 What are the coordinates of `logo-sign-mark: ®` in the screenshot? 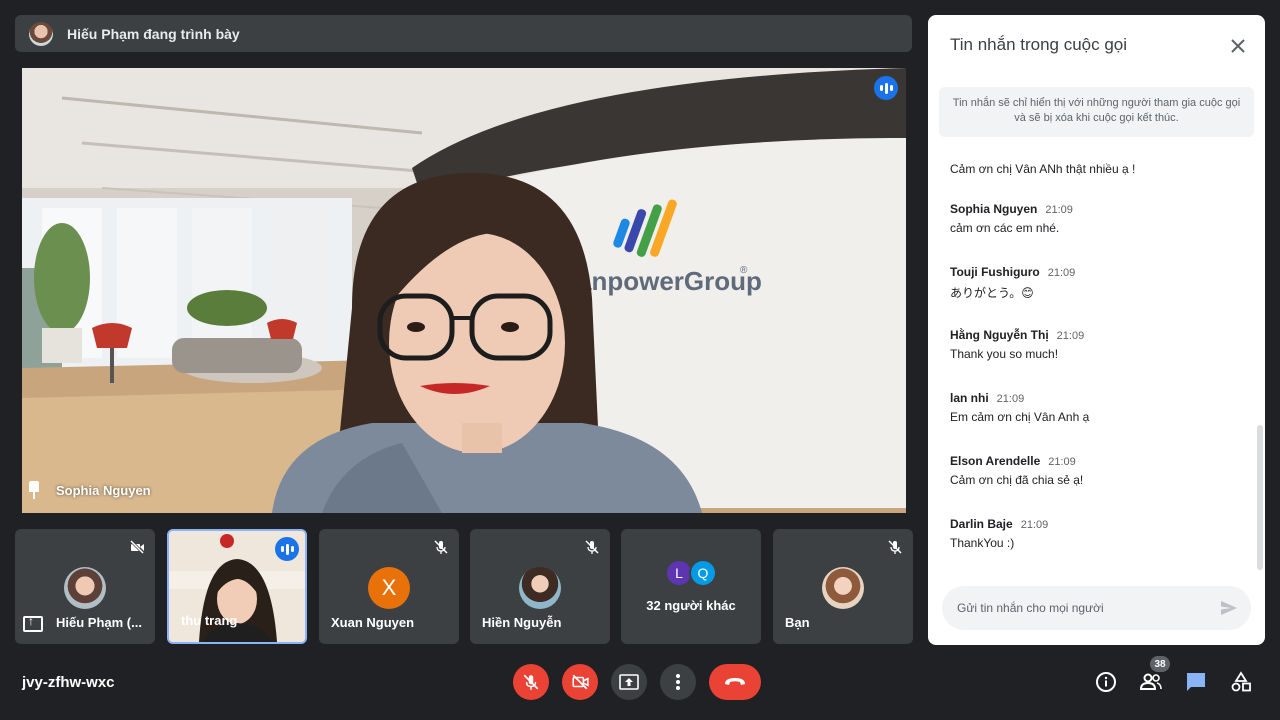 It's located at (744, 270).